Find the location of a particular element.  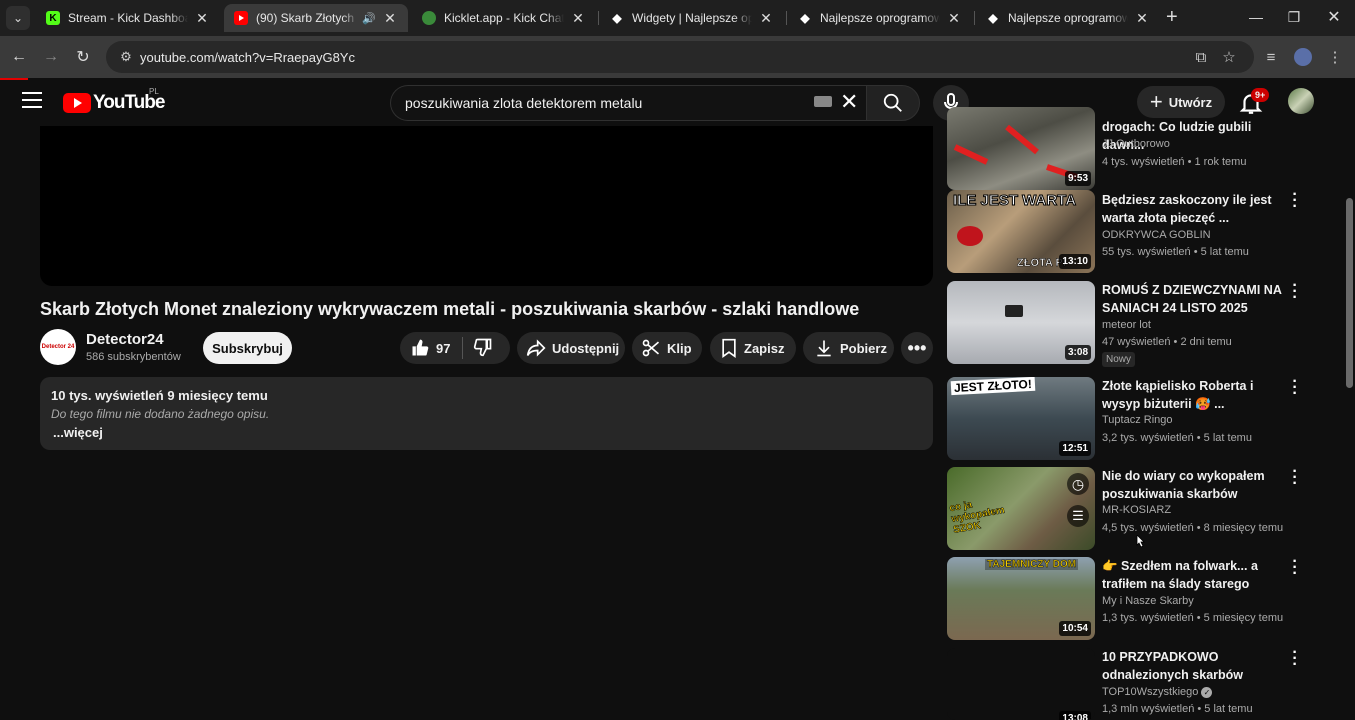

bookmark-icon is located at coordinates (729, 348).